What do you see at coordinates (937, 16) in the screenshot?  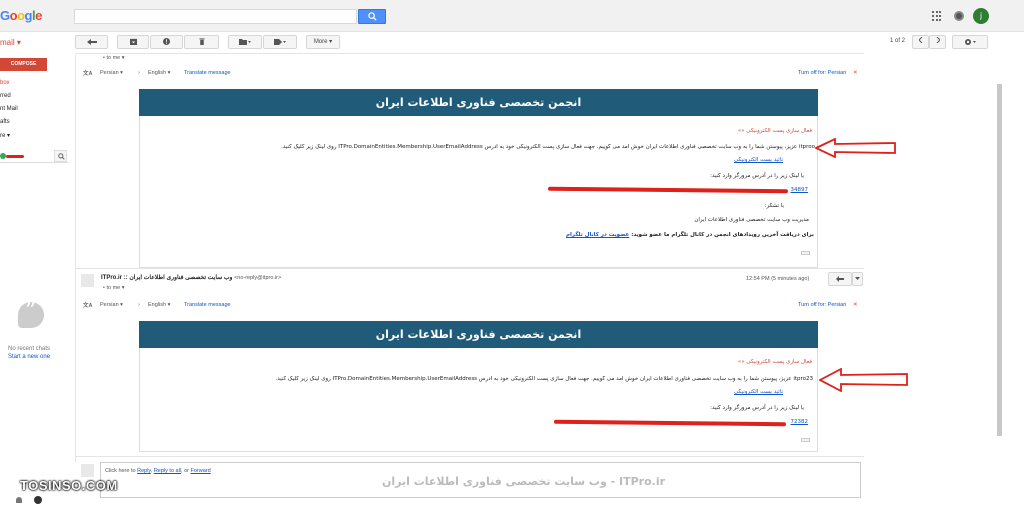 I see `apps-grid-icon` at bounding box center [937, 16].